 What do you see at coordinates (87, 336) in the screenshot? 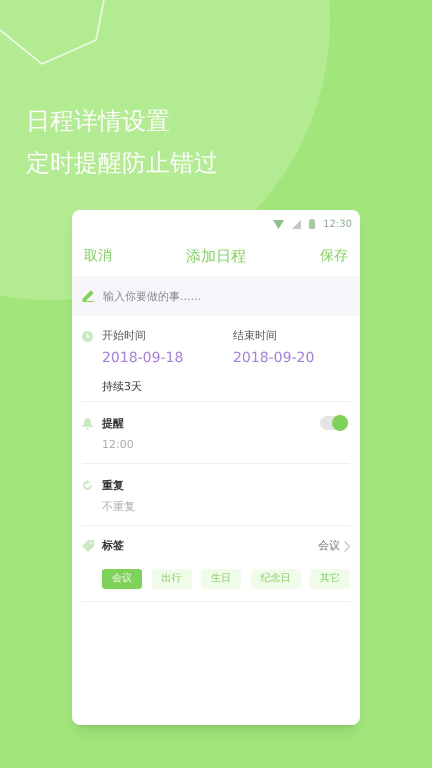
I see `clock-icon` at bounding box center [87, 336].